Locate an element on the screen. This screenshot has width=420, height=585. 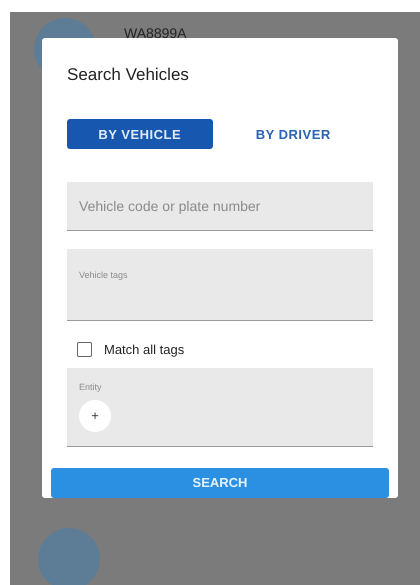
field-label: Entity is located at coordinates (90, 387).